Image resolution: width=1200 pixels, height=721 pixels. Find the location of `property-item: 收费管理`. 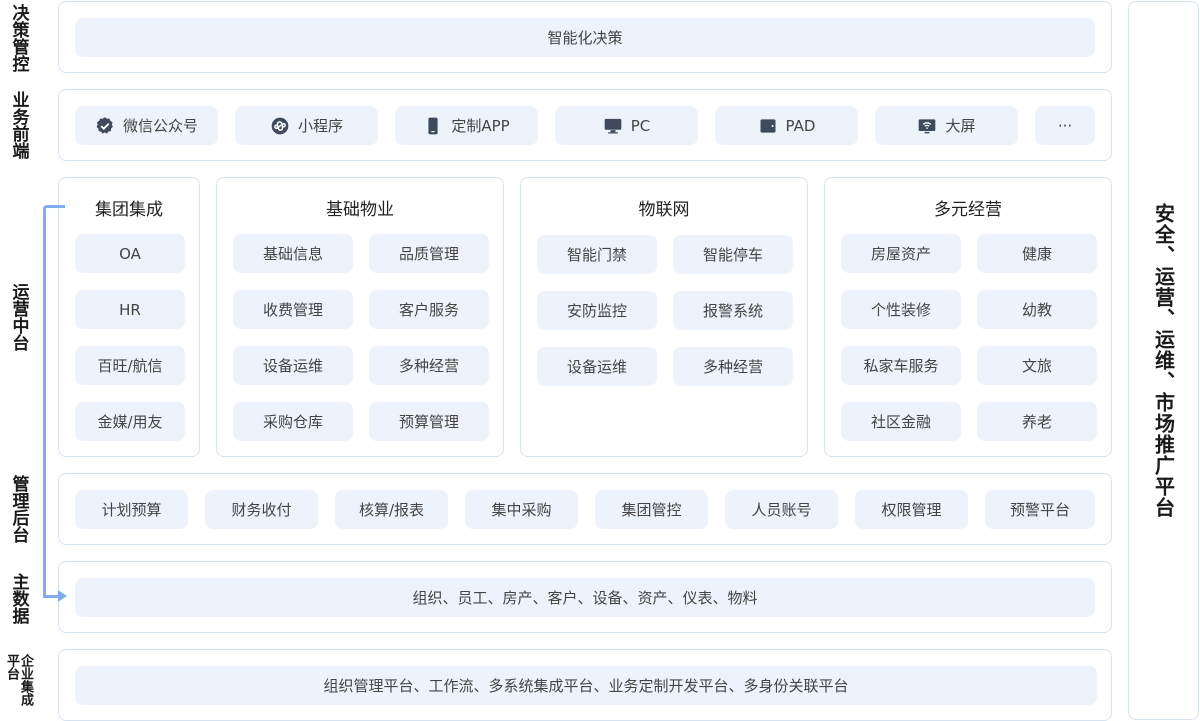

property-item: 收费管理 is located at coordinates (293, 309).